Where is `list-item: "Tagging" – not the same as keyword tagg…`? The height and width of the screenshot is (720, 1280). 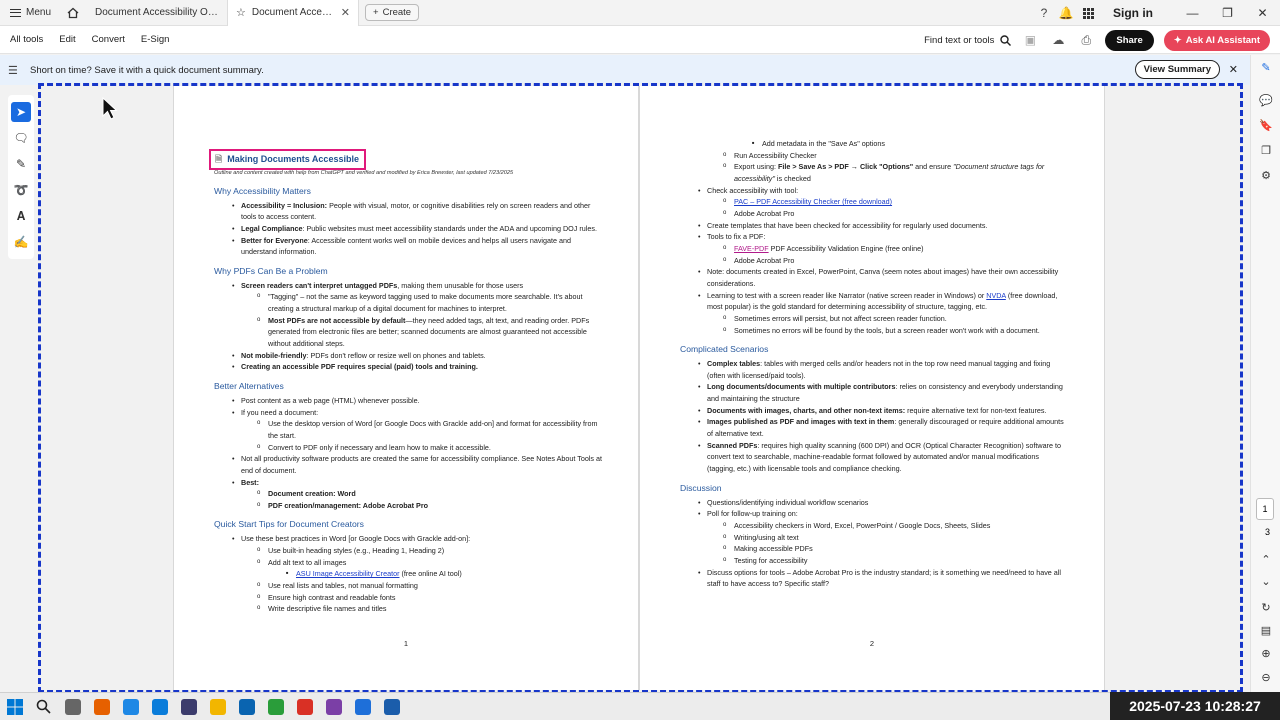
list-item: "Tagging" – not the same as keyword tagg… is located at coordinates (408, 302).